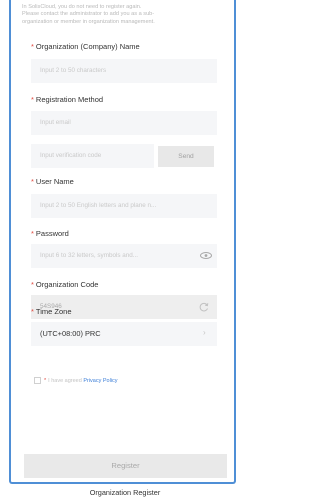 This screenshot has height=504, width=320. Describe the element at coordinates (37, 380) in the screenshot. I see `agreement-checkbox` at that location.